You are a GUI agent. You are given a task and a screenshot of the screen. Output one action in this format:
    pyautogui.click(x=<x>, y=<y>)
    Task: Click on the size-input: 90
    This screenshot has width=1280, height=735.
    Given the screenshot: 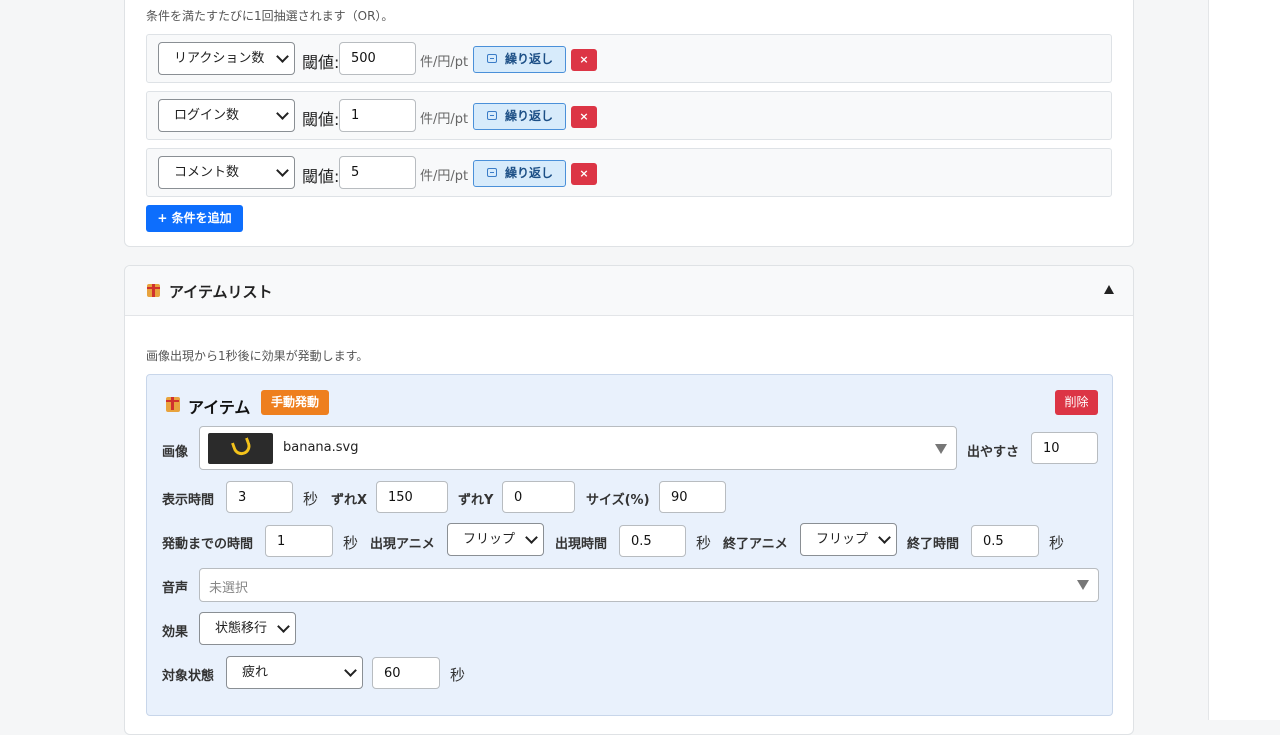 What is the action you would take?
    pyautogui.click(x=692, y=497)
    